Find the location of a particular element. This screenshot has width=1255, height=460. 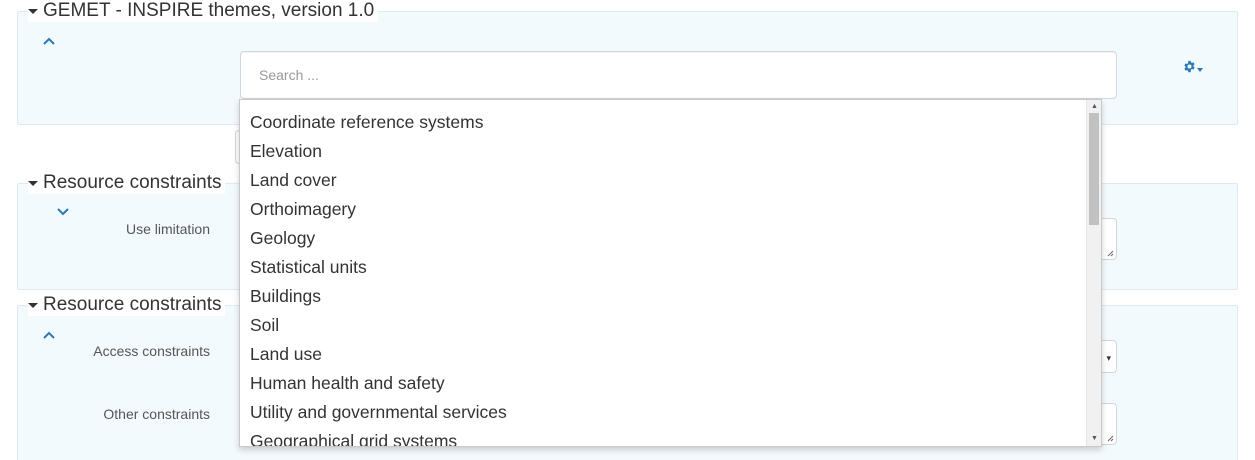

scrollbar-thumb is located at coordinates (1094, 169).